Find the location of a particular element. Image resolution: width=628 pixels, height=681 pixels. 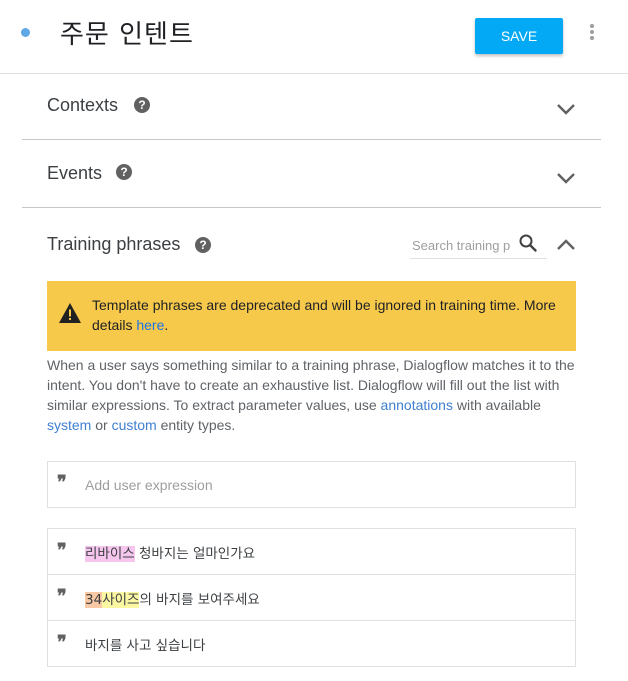

annotations-link: annotations is located at coordinates (417, 405).